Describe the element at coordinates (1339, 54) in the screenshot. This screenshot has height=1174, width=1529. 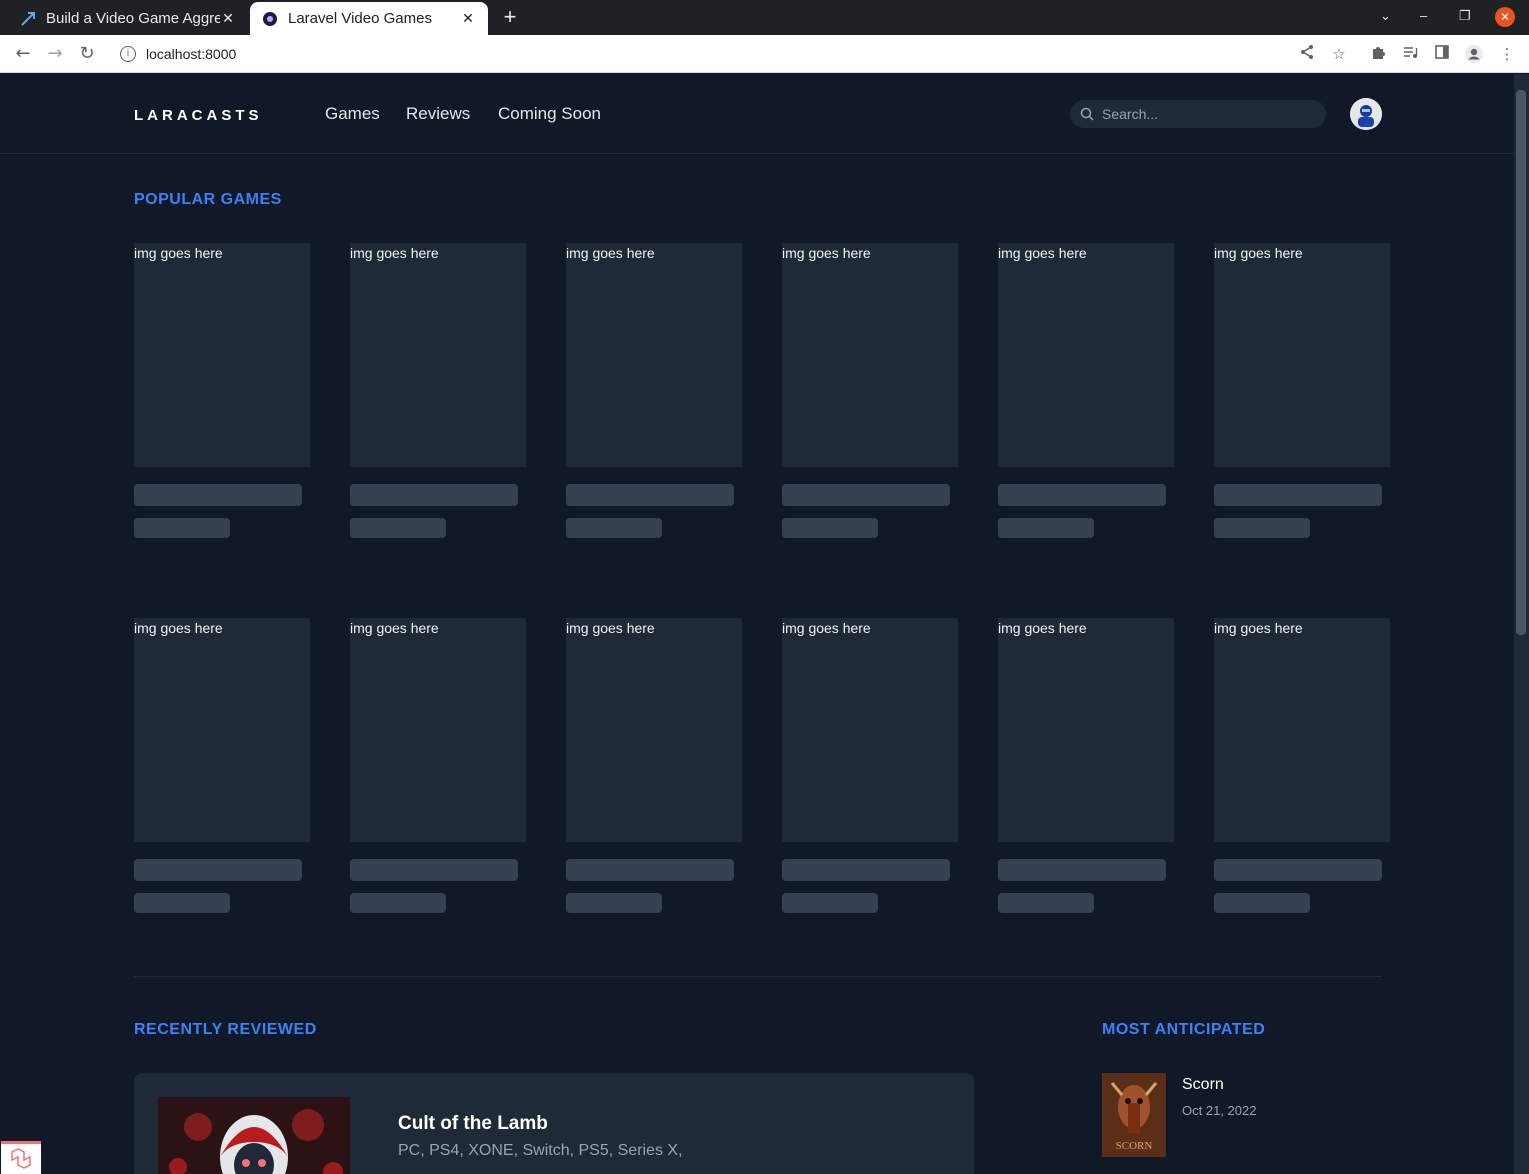
I see `star-icon: ☆` at that location.